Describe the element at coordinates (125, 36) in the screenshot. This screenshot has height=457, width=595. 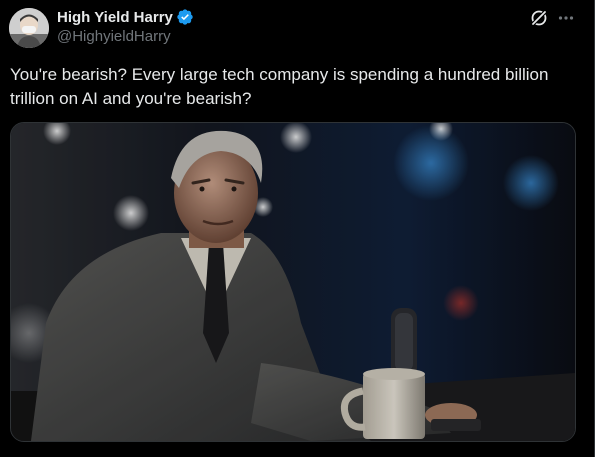
I see `handle: @HighyieldHarry` at that location.